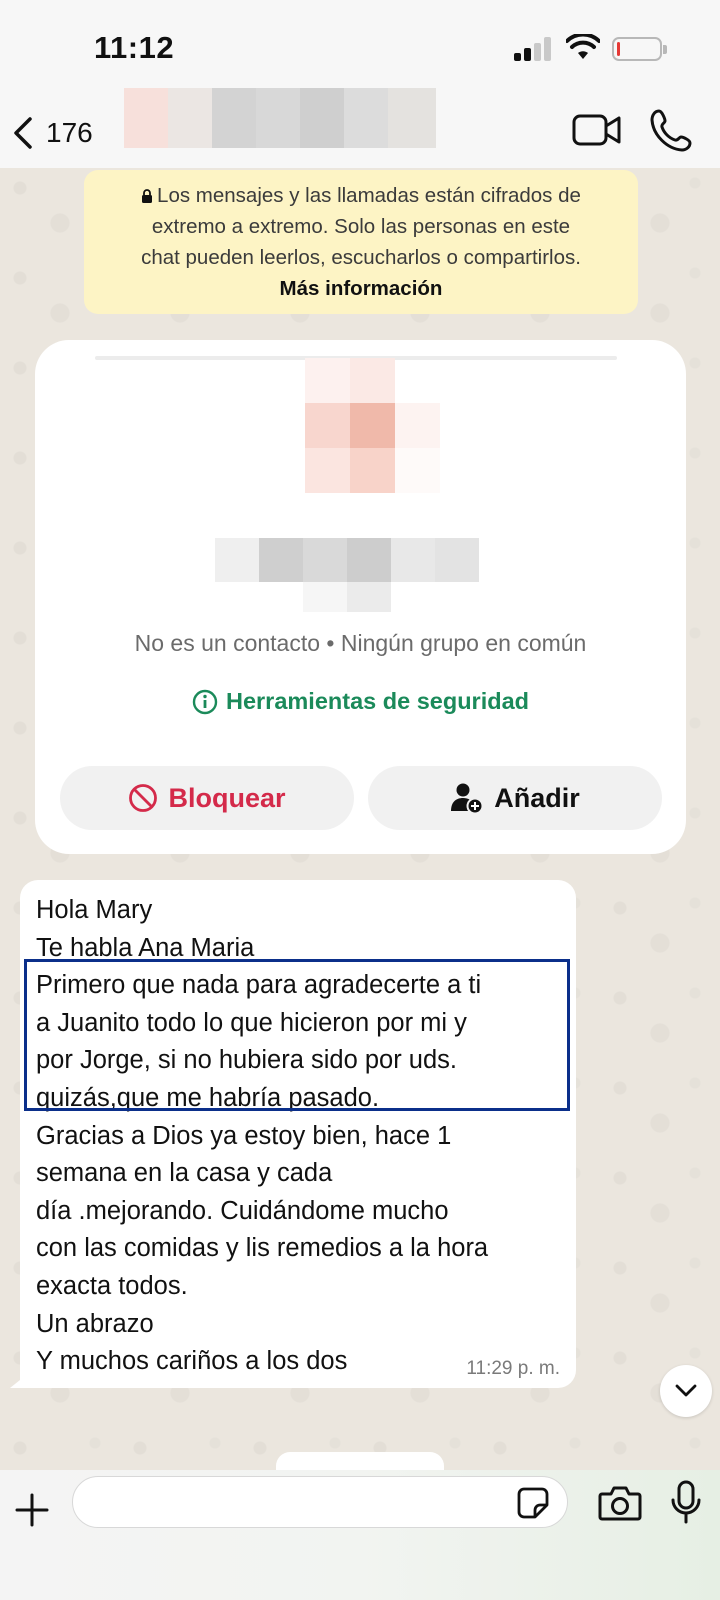  What do you see at coordinates (134, 47) in the screenshot?
I see `status-time: 11:12` at bounding box center [134, 47].